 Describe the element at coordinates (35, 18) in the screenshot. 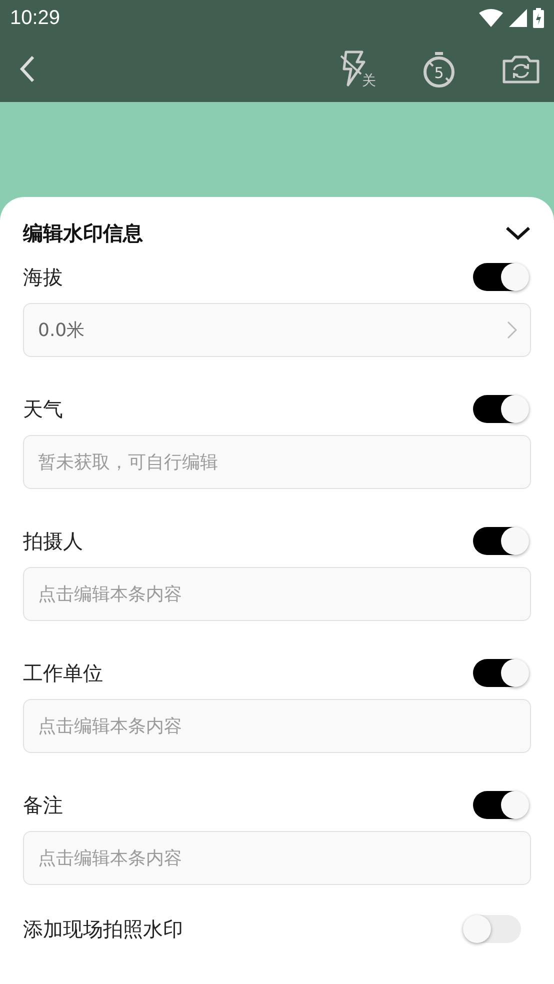

I see `status-time: 10:29` at that location.